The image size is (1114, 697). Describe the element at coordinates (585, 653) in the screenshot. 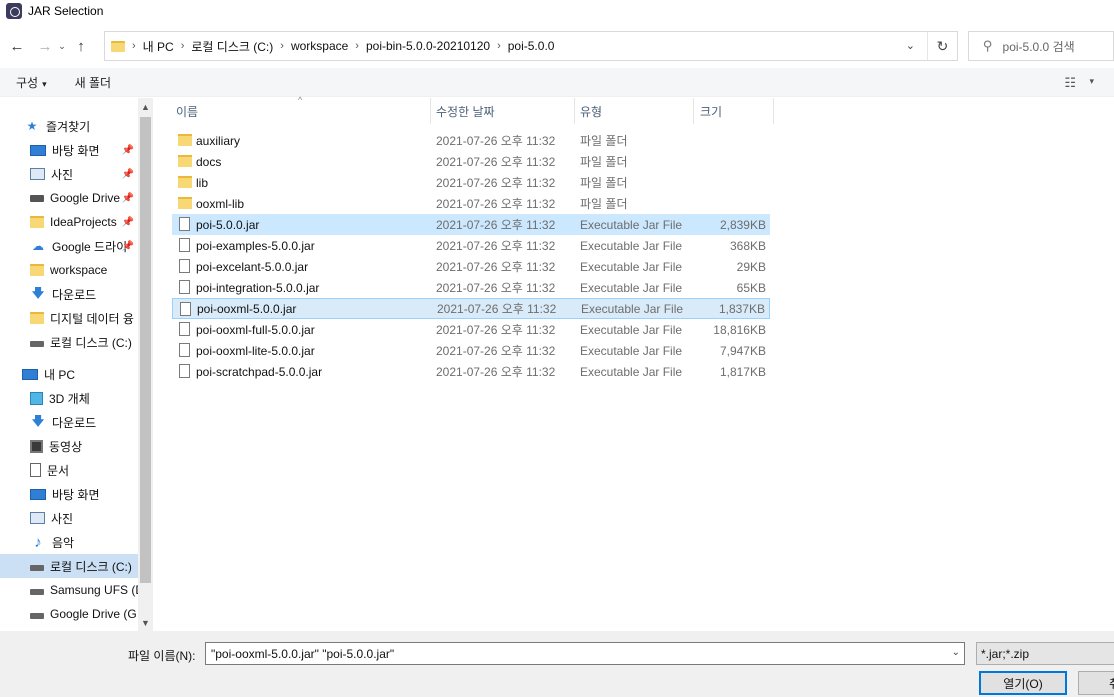

I see `filename-input: "poi-ooxml-5.0.0.jar" "poi-5.0.0.jar" ⌄` at that location.